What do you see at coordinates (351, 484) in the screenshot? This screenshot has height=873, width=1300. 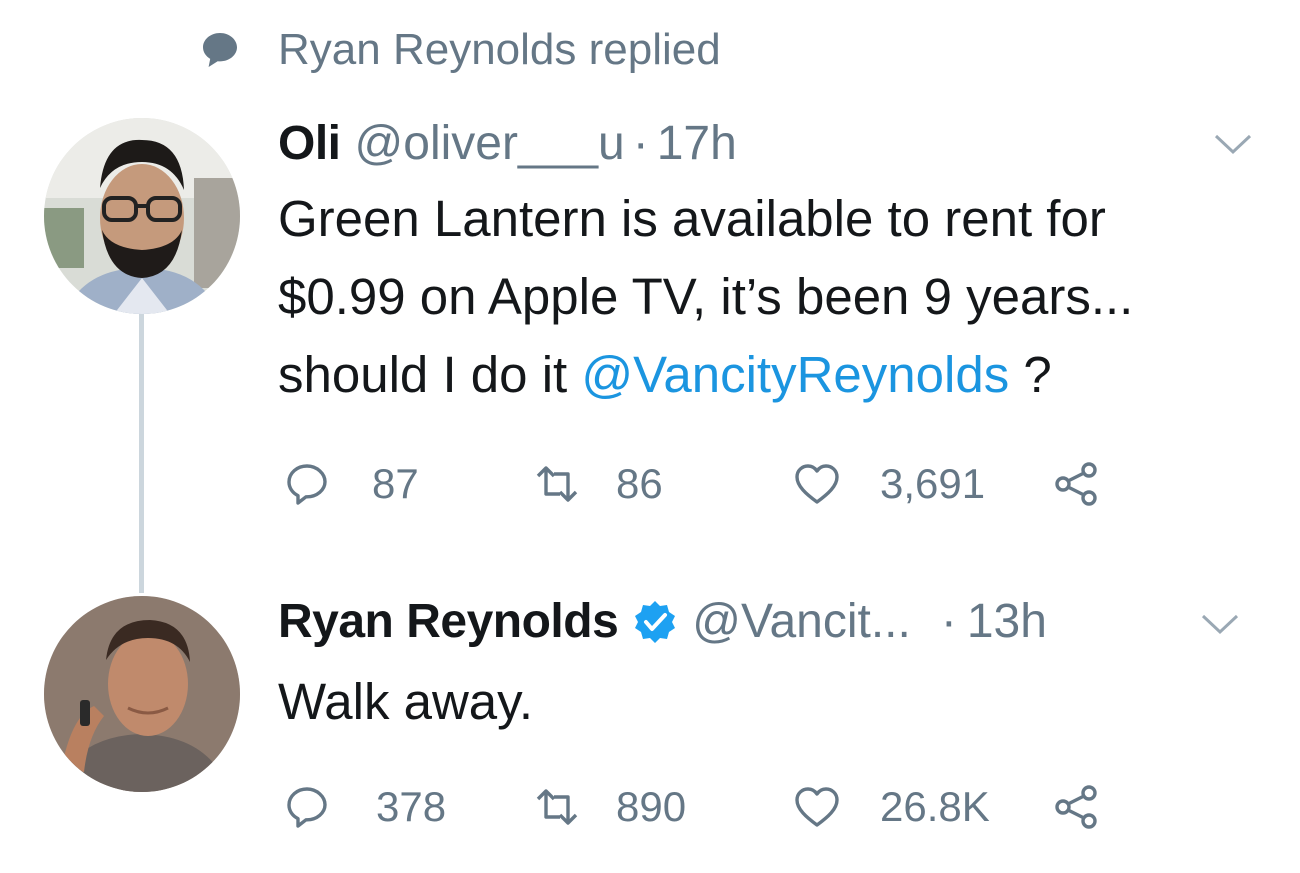 I see `reply-button: 87` at bounding box center [351, 484].